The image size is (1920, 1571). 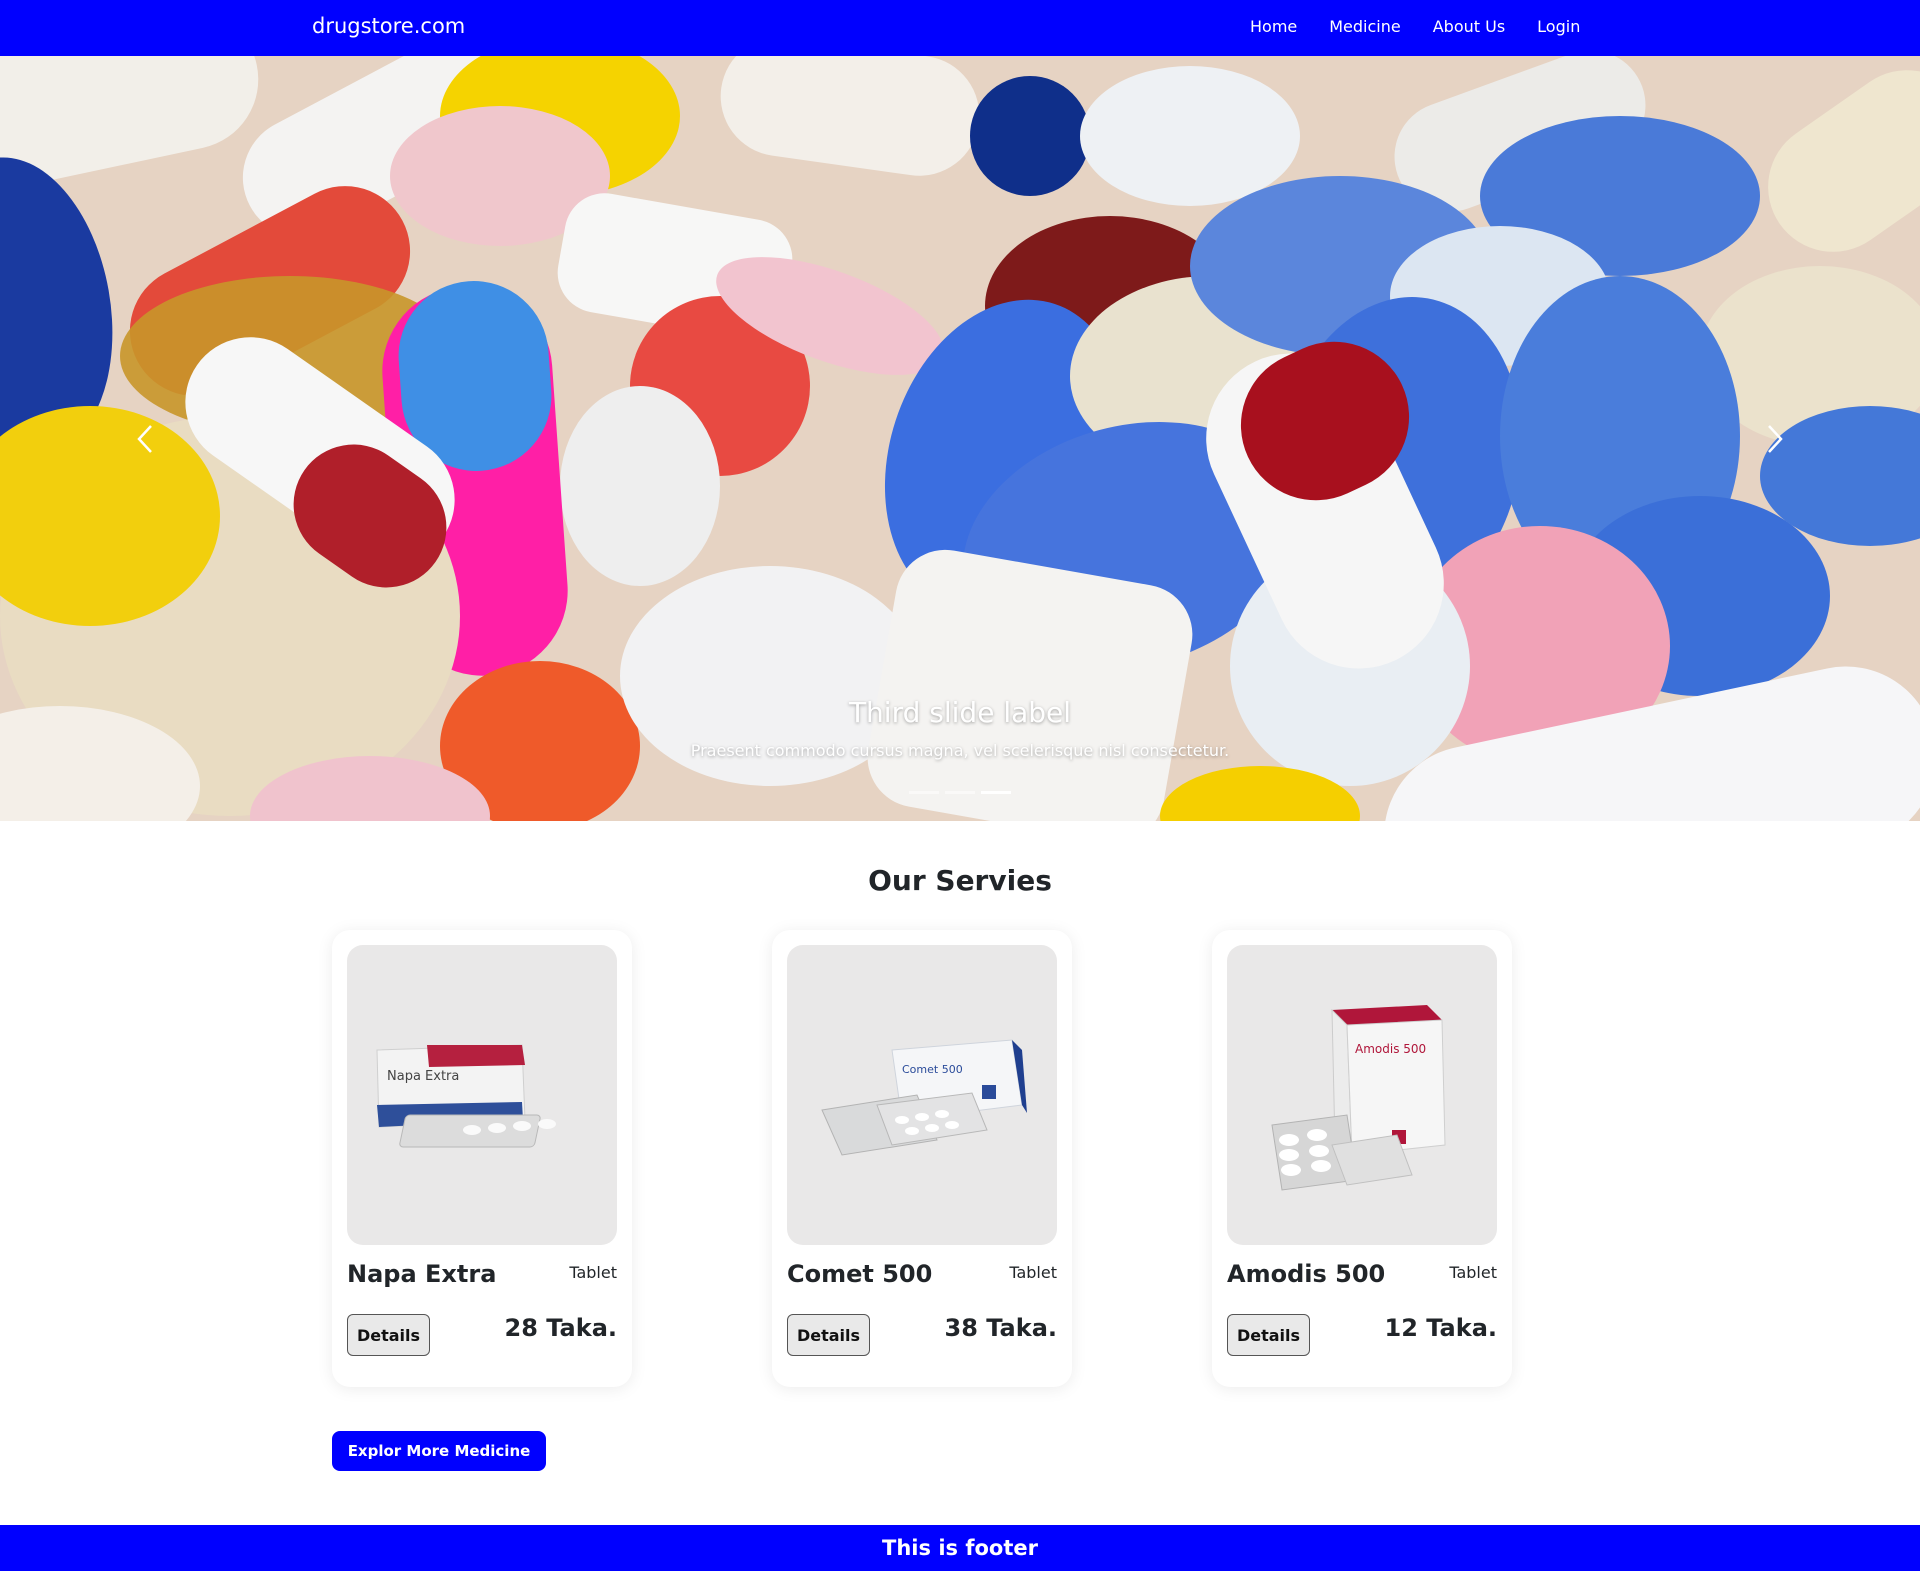 What do you see at coordinates (860, 1274) in the screenshot?
I see `product-name: Comet 500` at bounding box center [860, 1274].